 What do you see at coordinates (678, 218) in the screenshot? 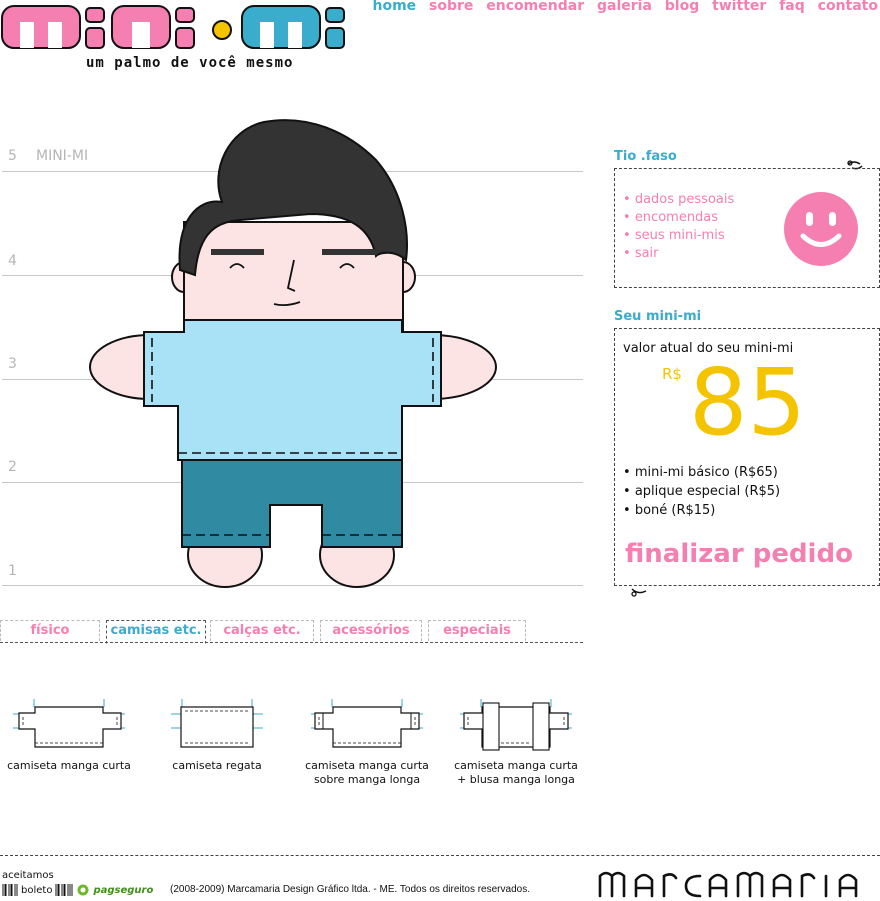
I see `link-encomendas: encomendas` at bounding box center [678, 218].